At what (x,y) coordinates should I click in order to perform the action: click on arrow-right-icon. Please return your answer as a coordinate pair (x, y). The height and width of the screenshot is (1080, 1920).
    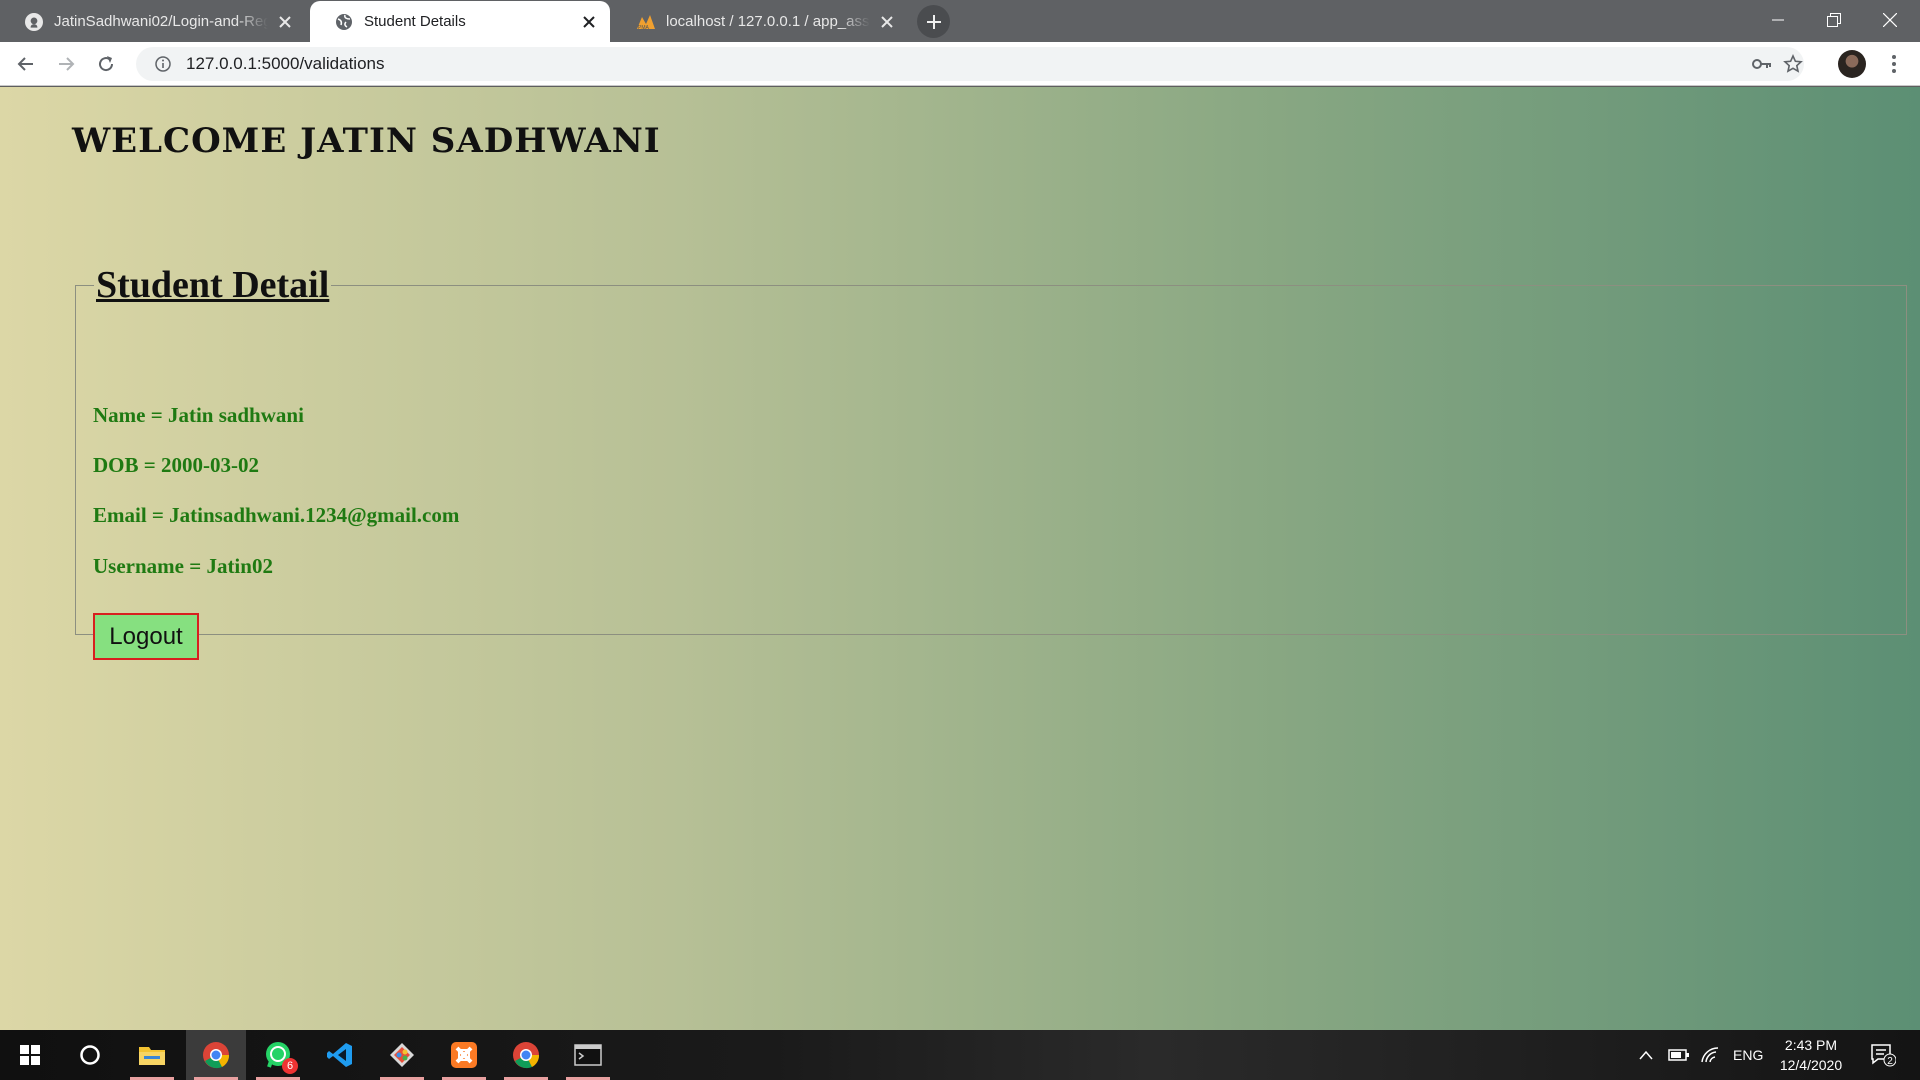
    Looking at the image, I should click on (67, 64).